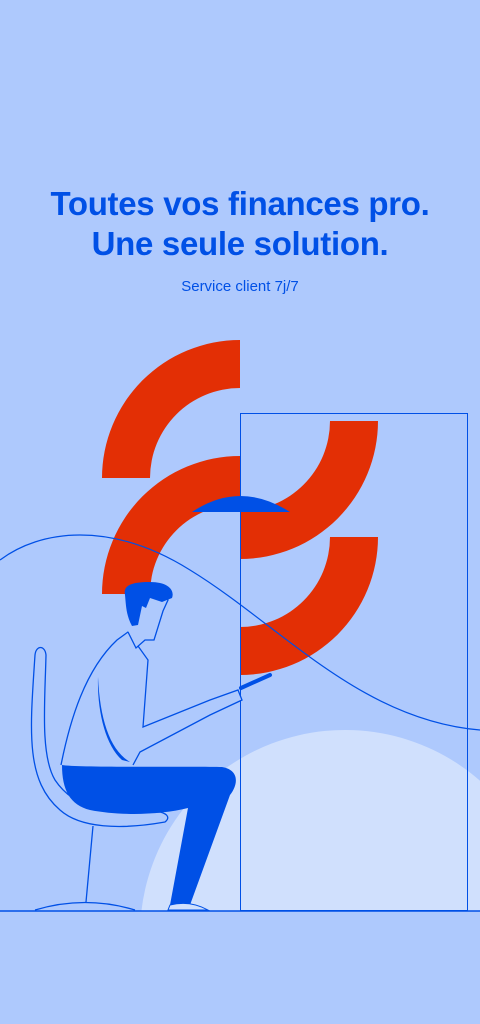 This screenshot has height=1024, width=480. What do you see at coordinates (309, 606) in the screenshot?
I see `arc-bottom-right` at bounding box center [309, 606].